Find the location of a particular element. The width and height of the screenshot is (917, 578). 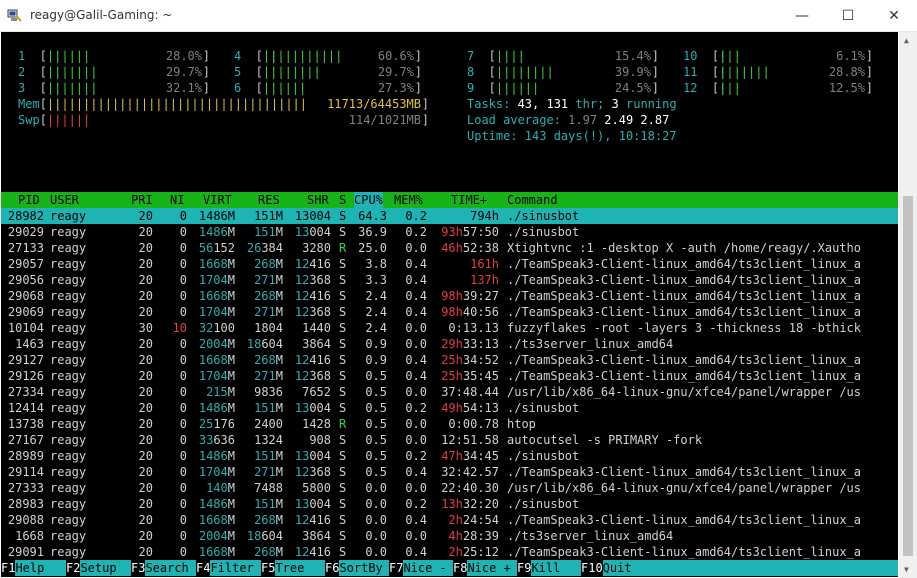

cpu-percent: 29.7% is located at coordinates (183, 72).